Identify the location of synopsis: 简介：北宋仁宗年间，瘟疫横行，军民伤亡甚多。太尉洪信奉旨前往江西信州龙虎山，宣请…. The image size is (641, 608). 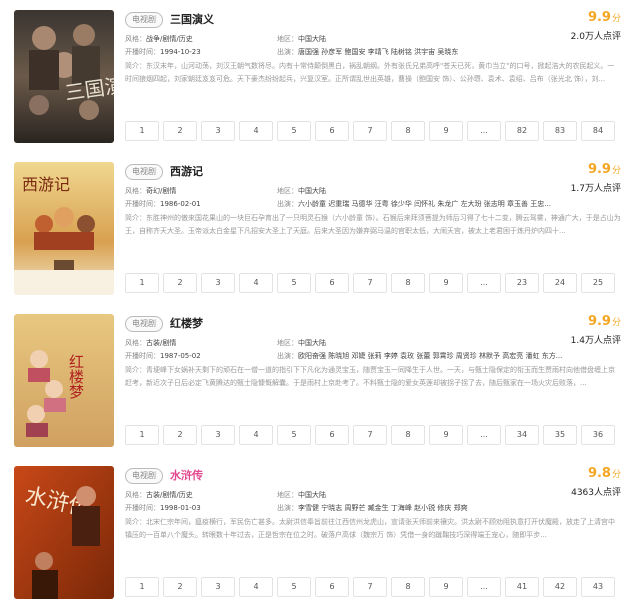
(370, 528).